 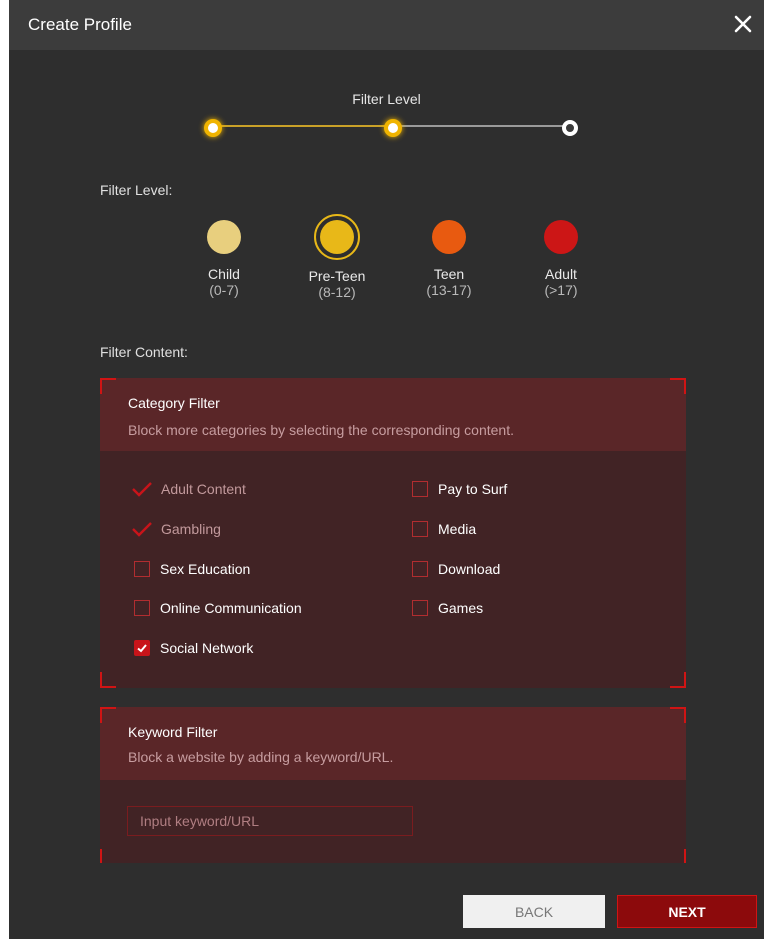 I want to click on keyword-filter-description: Block a website by adding a keyword/URL., so click(x=261, y=757).